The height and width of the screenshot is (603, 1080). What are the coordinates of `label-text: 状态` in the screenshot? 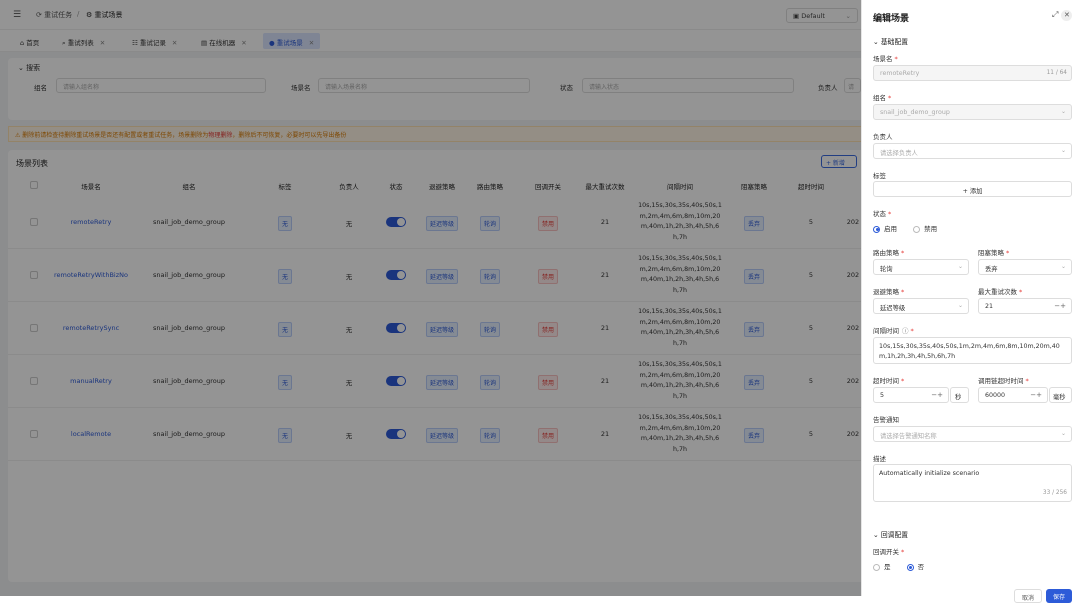 It's located at (879, 214).